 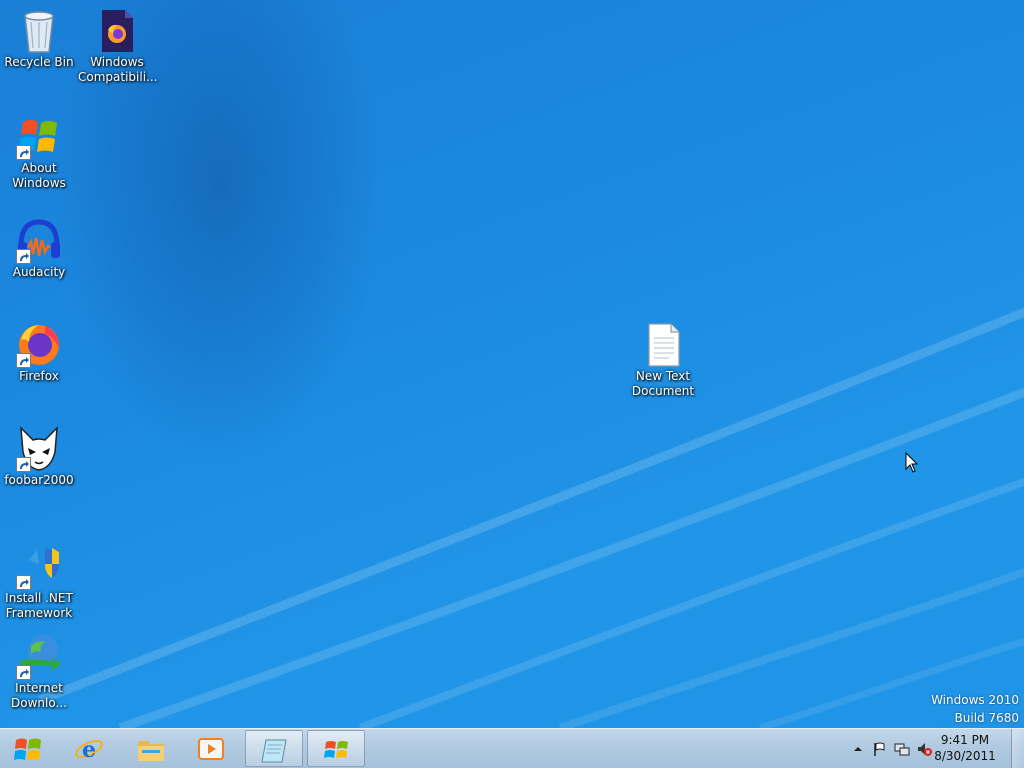 What do you see at coordinates (39, 376) in the screenshot?
I see `icon-label: Firefox` at bounding box center [39, 376].